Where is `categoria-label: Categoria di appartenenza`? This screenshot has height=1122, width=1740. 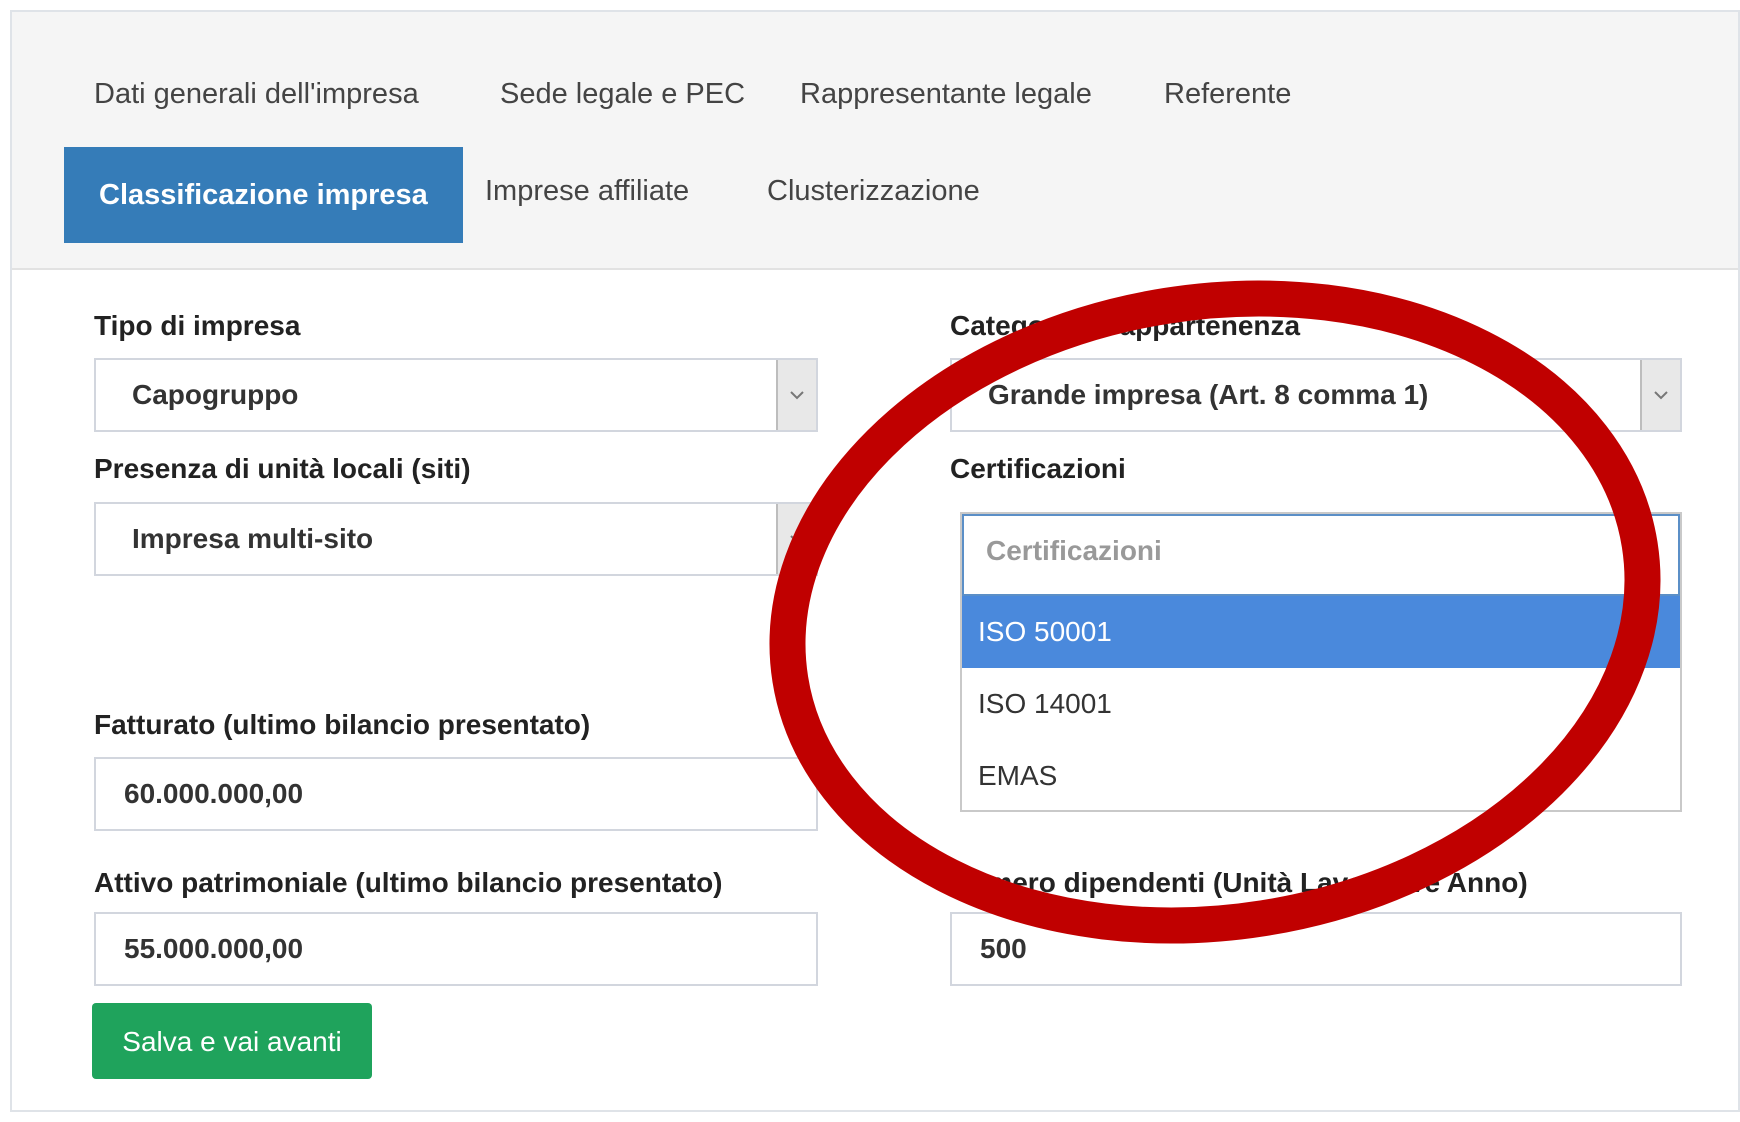 categoria-label: Categoria di appartenenza is located at coordinates (1125, 325).